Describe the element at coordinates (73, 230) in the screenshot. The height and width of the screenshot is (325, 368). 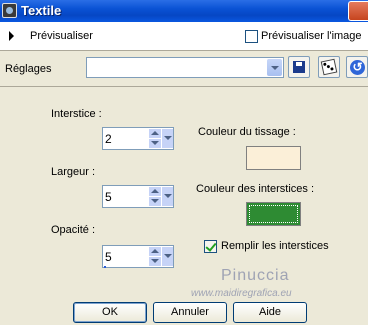
I see `opacite-label: Opacité :` at that location.